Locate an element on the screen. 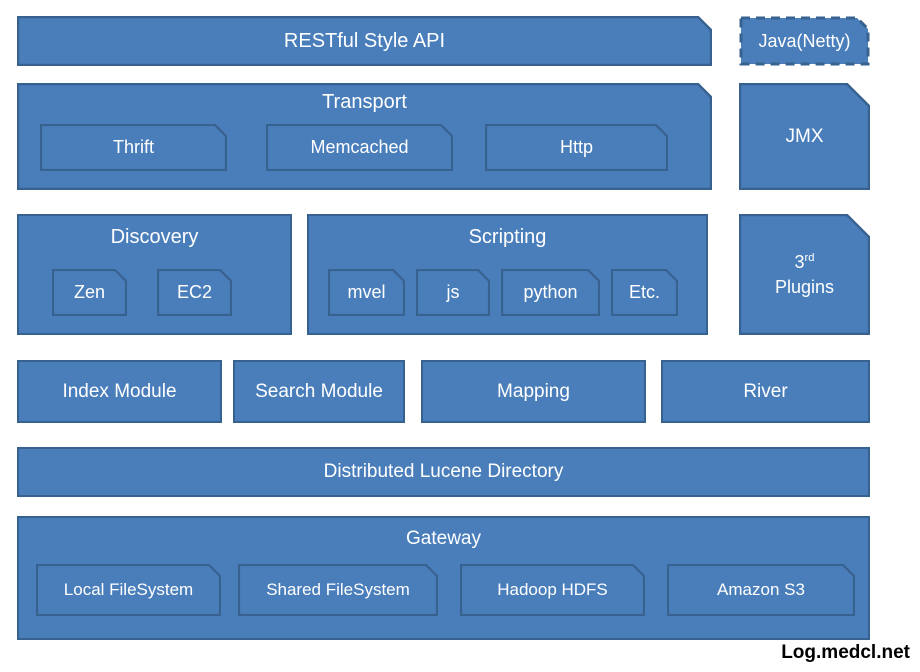 This screenshot has width=920, height=672. gateway-item-shared-filesystem: Shared FileSystem is located at coordinates (338, 590).